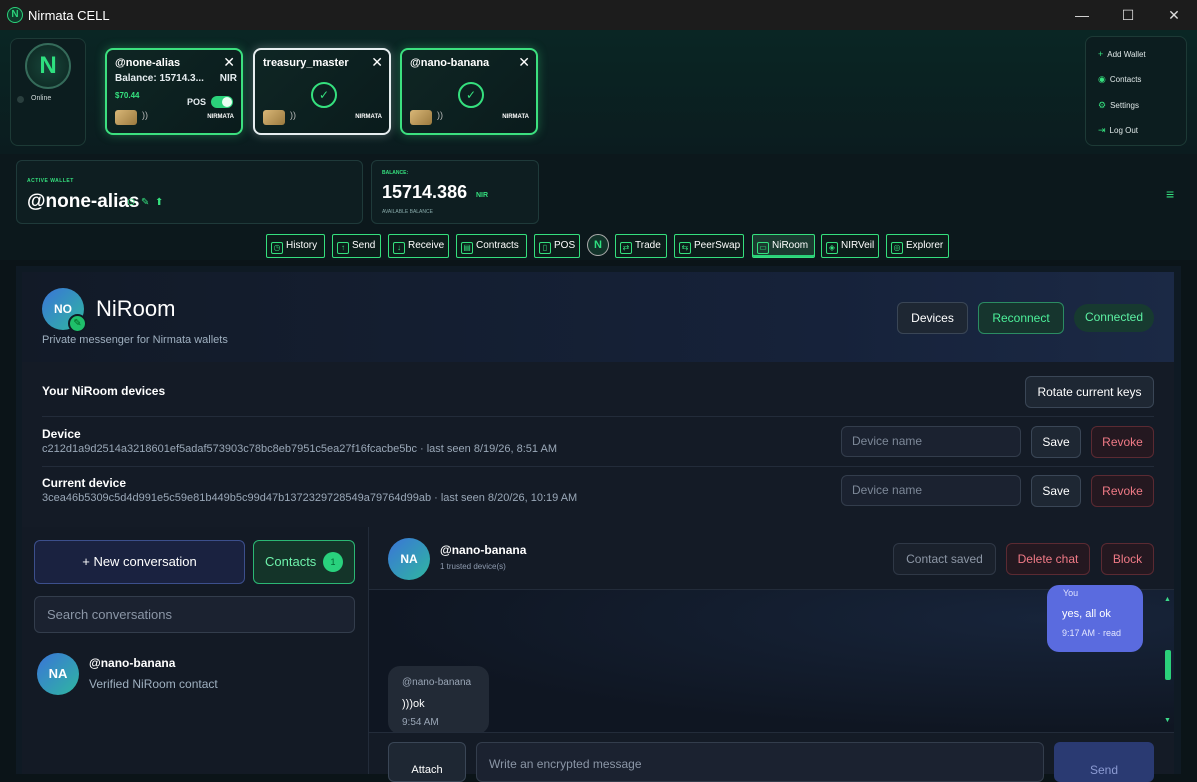 The height and width of the screenshot is (782, 1197). What do you see at coordinates (1170, 194) in the screenshot?
I see `hamburger-menu-icon: ≡` at bounding box center [1170, 194].